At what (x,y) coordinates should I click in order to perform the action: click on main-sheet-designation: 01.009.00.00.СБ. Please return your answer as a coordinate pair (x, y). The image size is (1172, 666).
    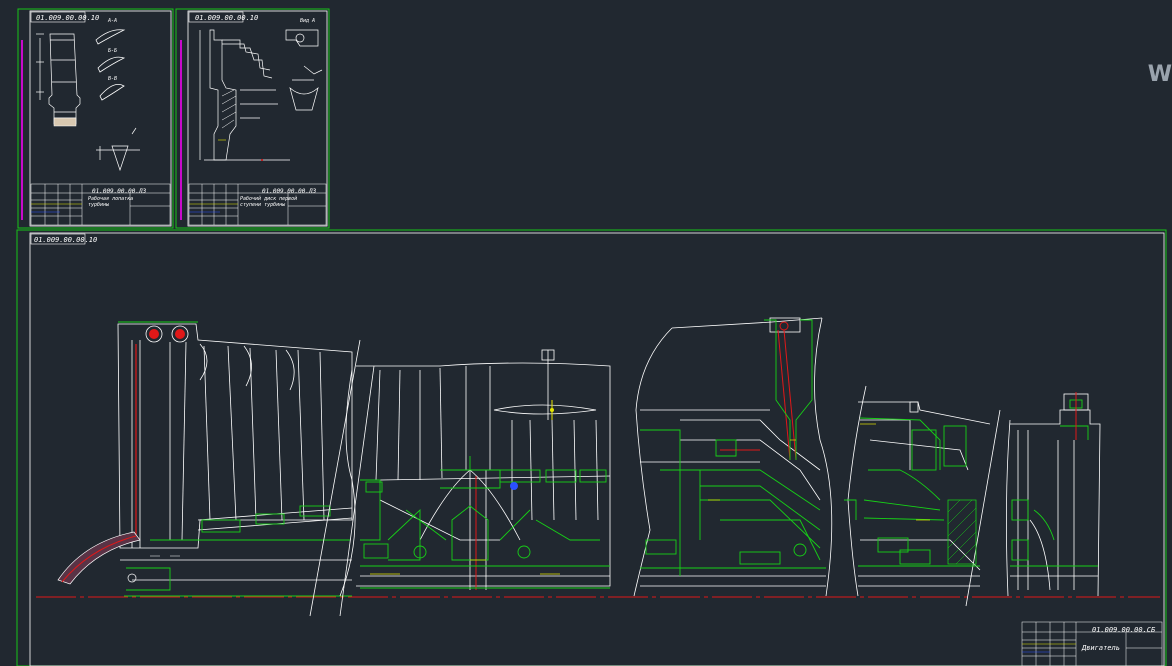
    Looking at the image, I should click on (1124, 630).